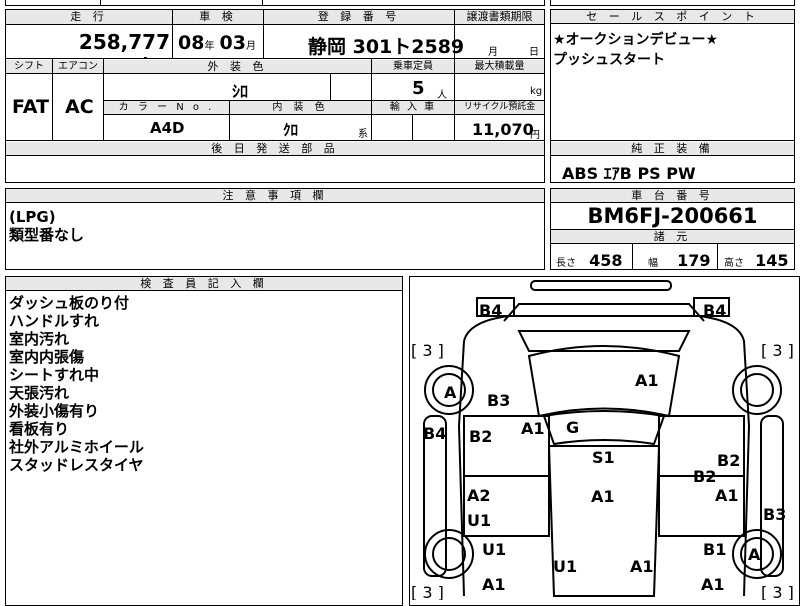  What do you see at coordinates (218, 17) in the screenshot?
I see `inspection-header: 車 検` at bounding box center [218, 17].